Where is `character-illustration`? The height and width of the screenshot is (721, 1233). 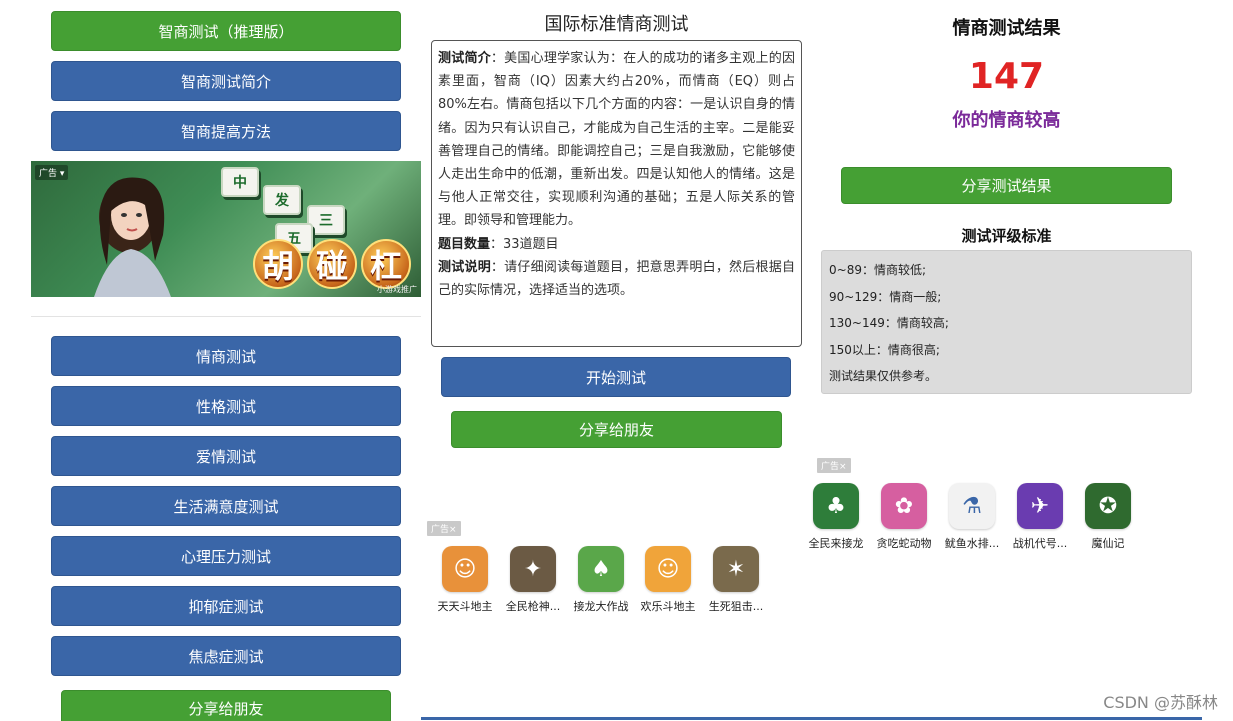 character-illustration is located at coordinates (132, 237).